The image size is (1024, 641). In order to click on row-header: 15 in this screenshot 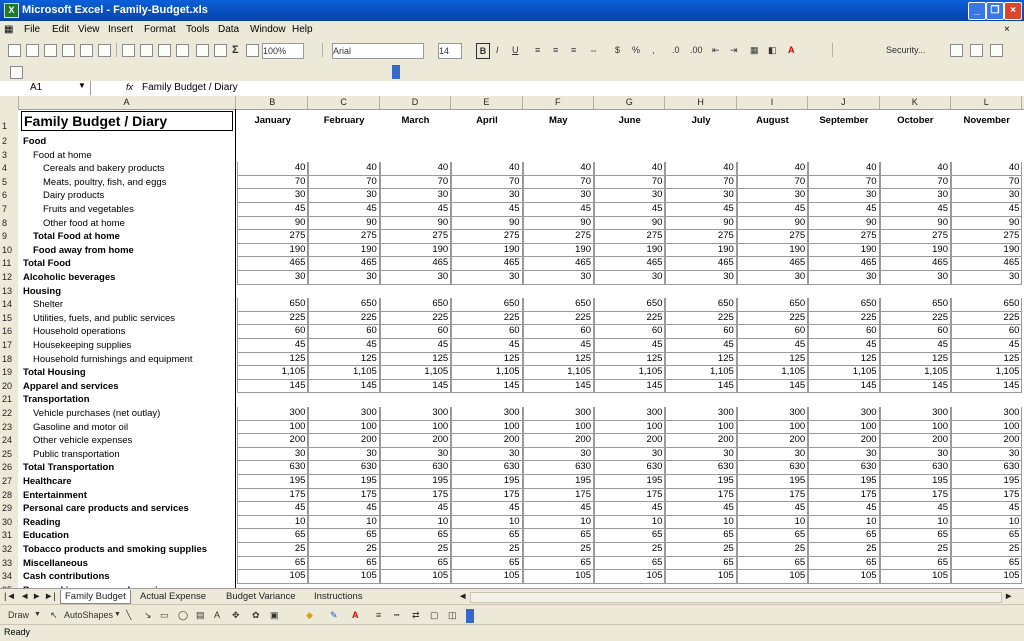, I will do `click(9, 318)`.